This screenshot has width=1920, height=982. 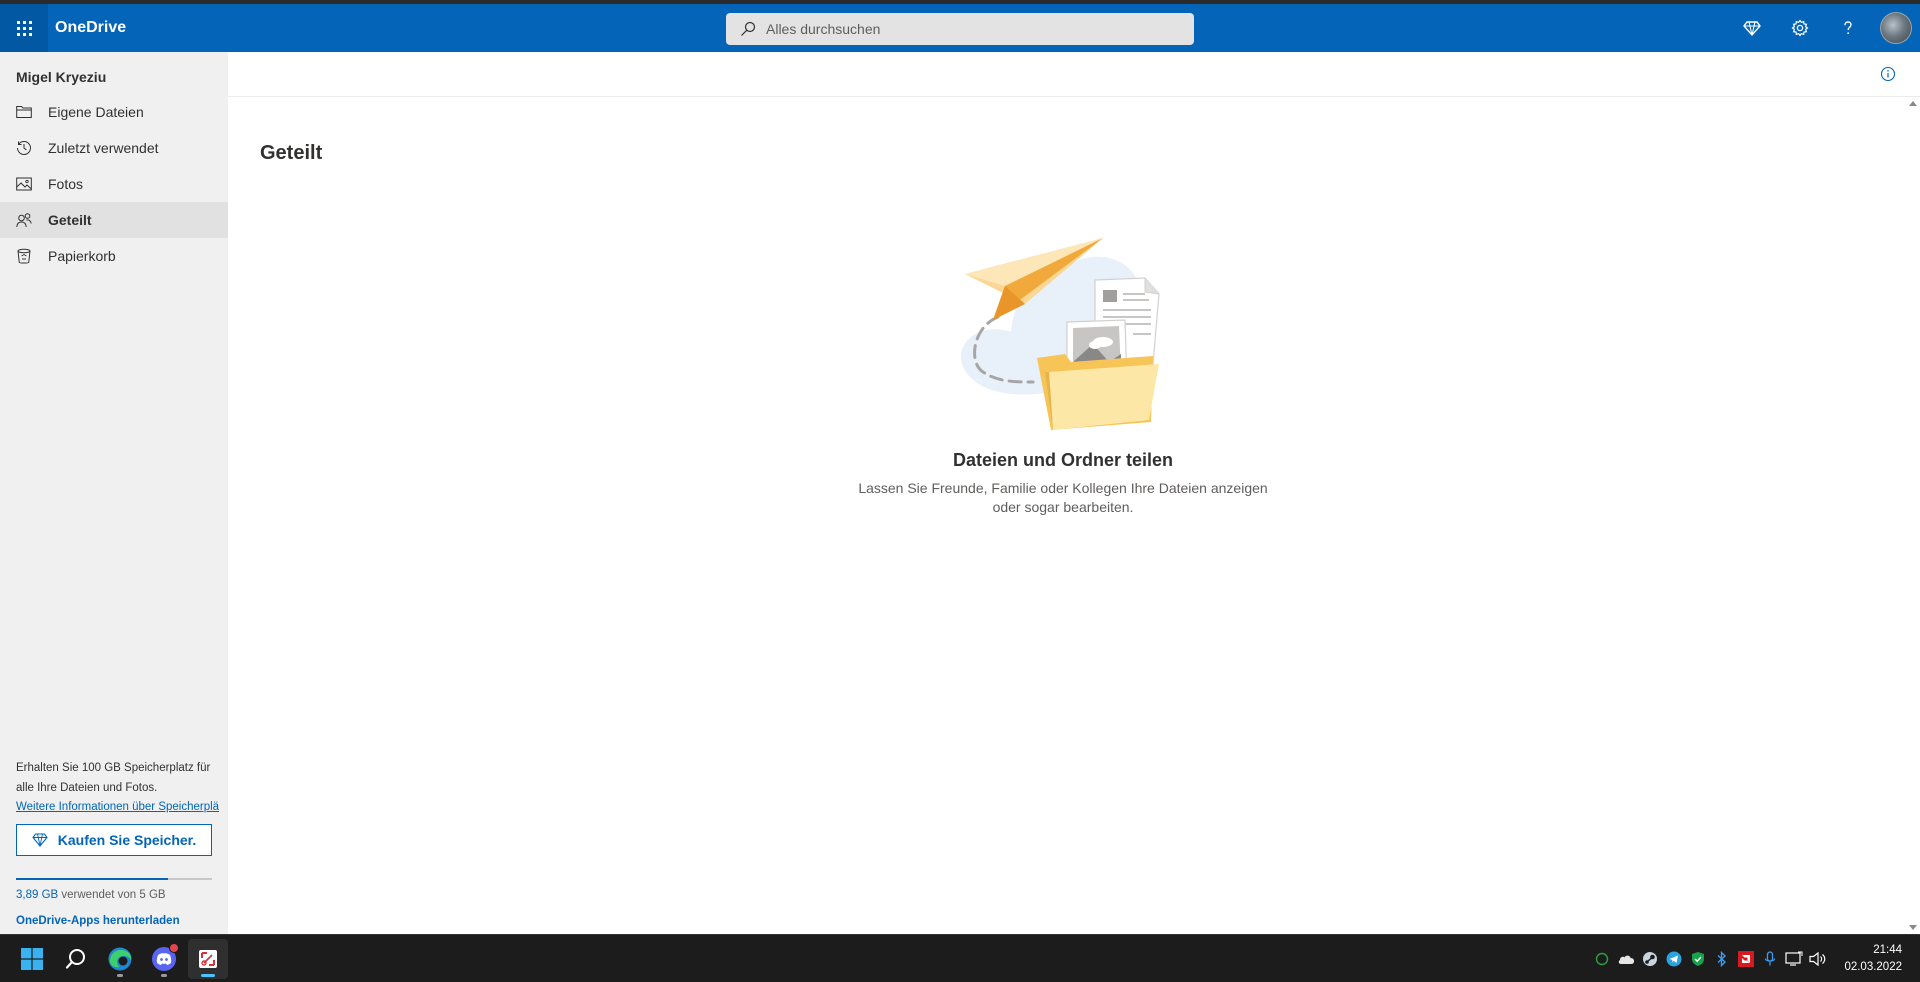 I want to click on taskbar-apps, so click(x=122, y=959).